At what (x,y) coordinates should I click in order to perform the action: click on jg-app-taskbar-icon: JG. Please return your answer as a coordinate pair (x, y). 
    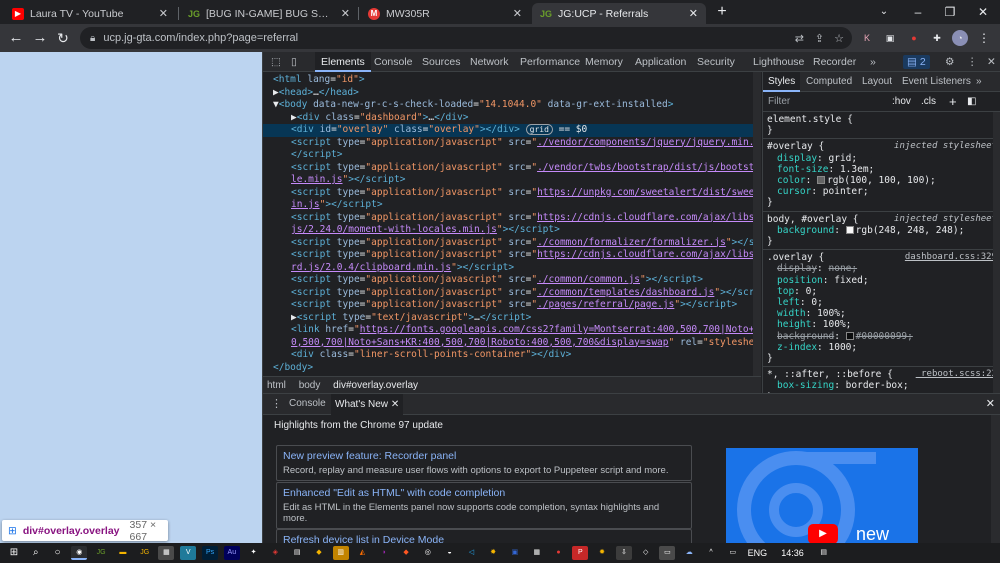
    Looking at the image, I should click on (145, 553).